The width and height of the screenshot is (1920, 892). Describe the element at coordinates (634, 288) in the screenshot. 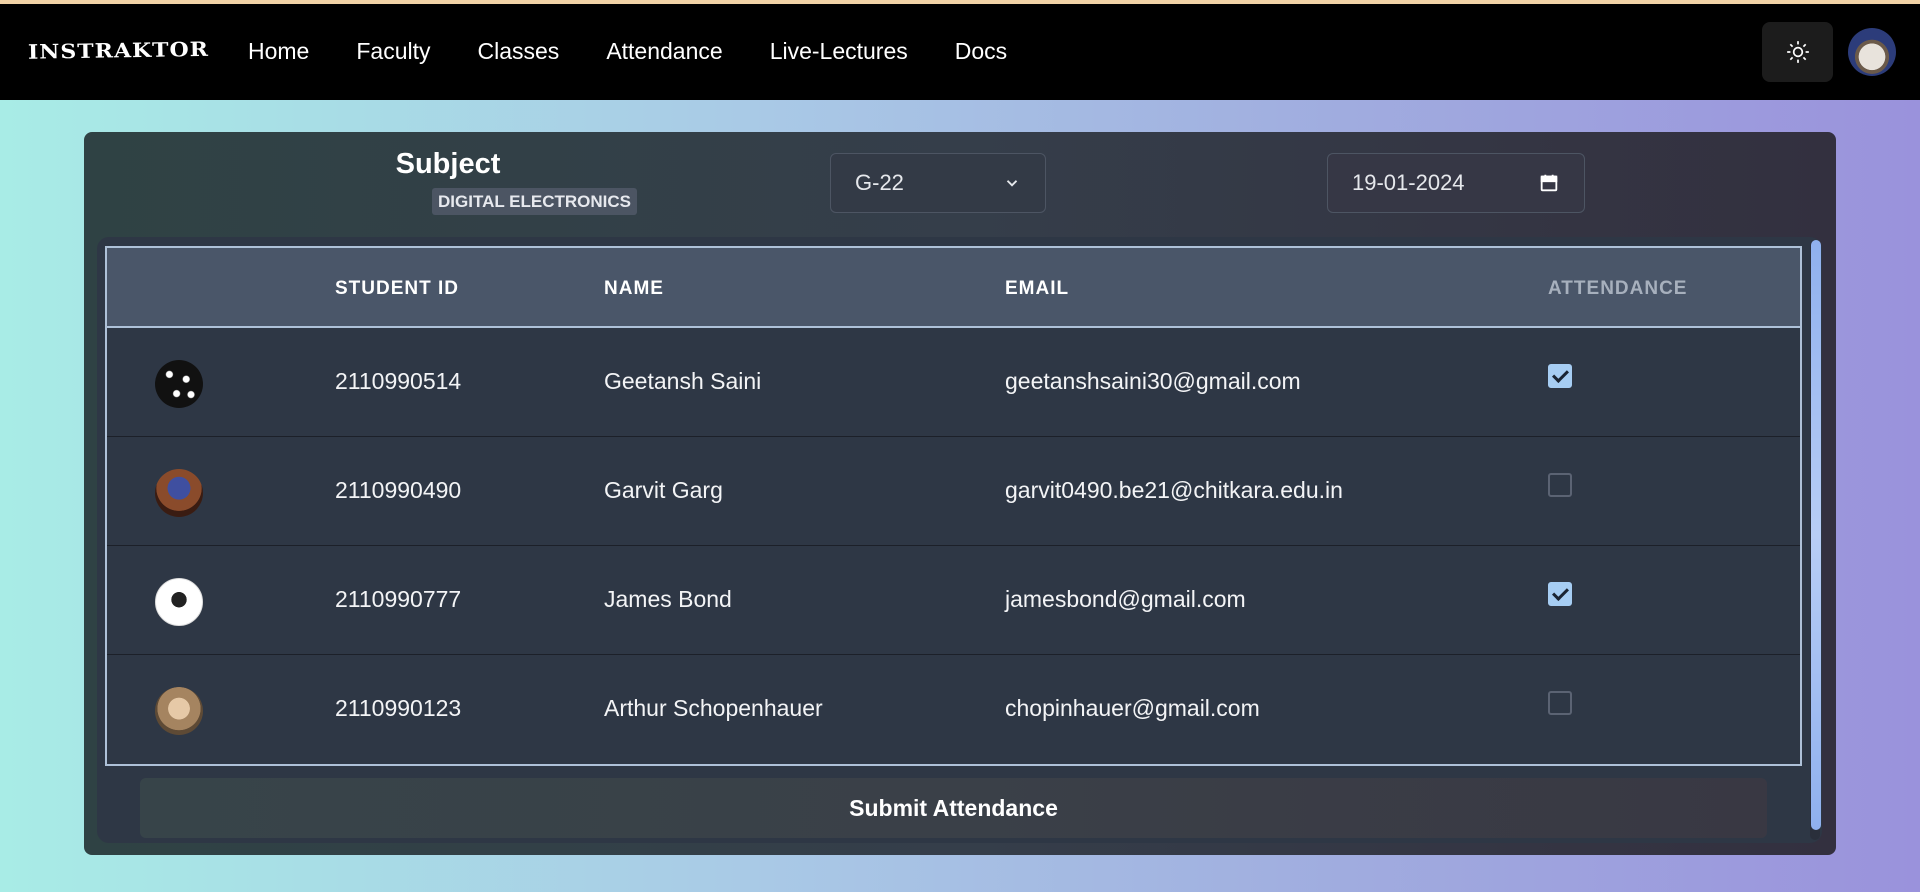

I see `header-name: NAME` at that location.